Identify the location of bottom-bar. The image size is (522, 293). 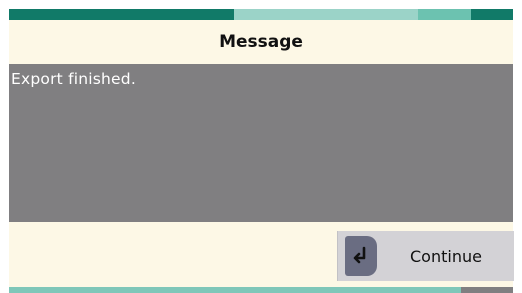
(261, 290).